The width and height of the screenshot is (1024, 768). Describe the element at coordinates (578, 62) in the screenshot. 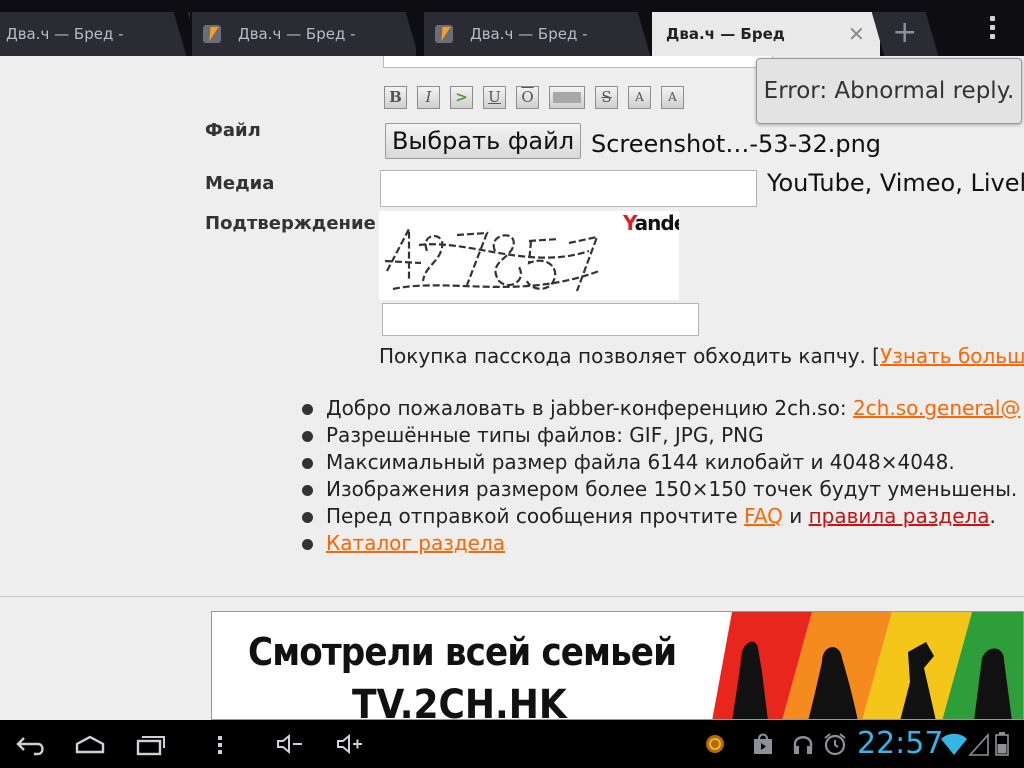

I see `comment-textarea` at that location.